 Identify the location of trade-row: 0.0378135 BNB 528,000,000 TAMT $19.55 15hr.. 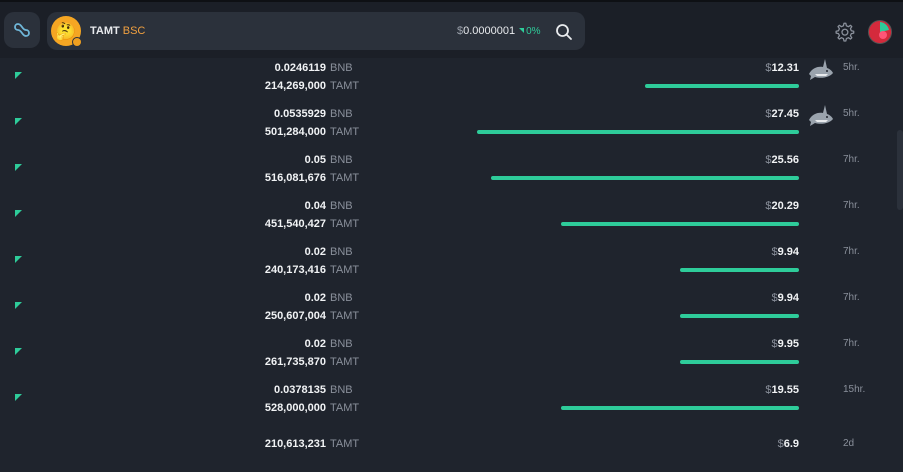
(451, 403).